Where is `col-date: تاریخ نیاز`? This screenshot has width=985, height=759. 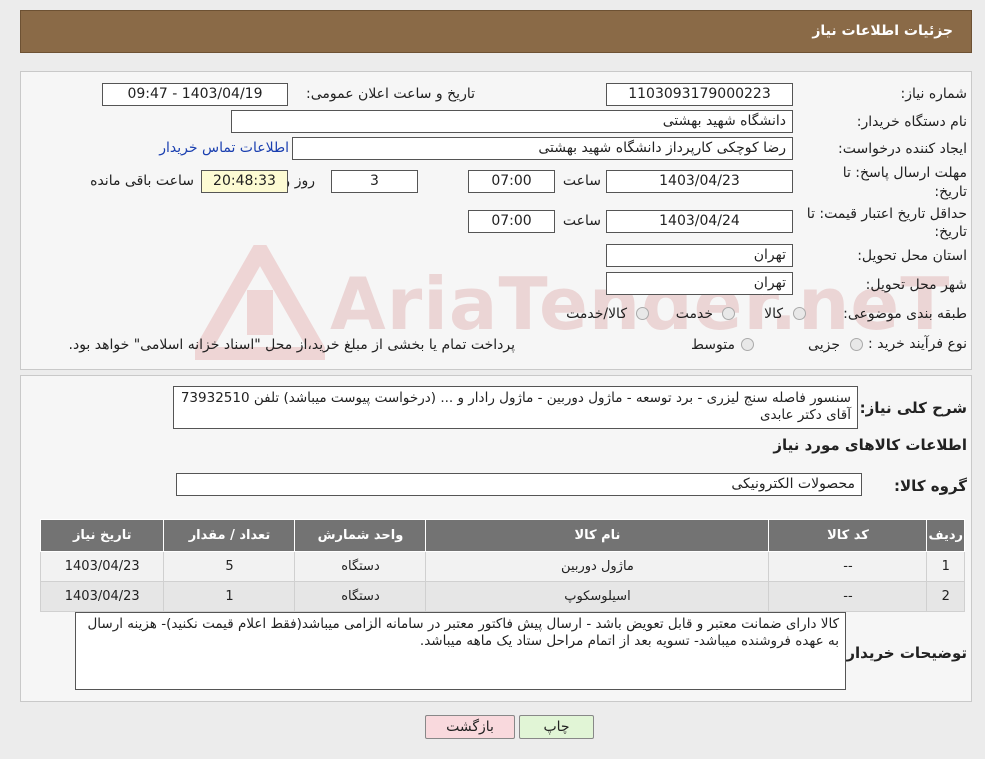 col-date: تاریخ نیاز is located at coordinates (102, 535).